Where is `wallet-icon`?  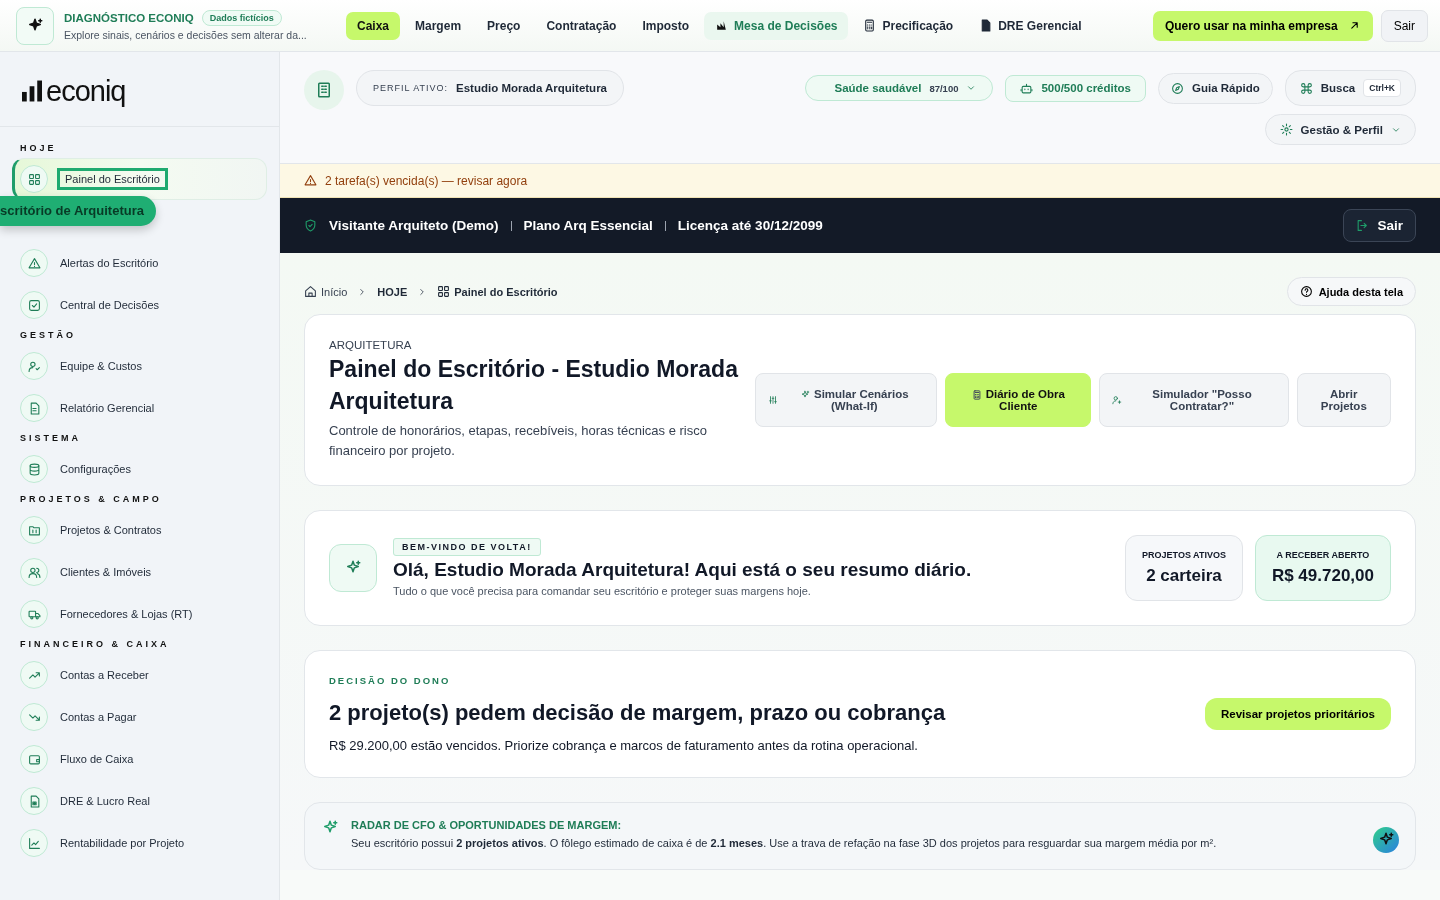
wallet-icon is located at coordinates (34, 759).